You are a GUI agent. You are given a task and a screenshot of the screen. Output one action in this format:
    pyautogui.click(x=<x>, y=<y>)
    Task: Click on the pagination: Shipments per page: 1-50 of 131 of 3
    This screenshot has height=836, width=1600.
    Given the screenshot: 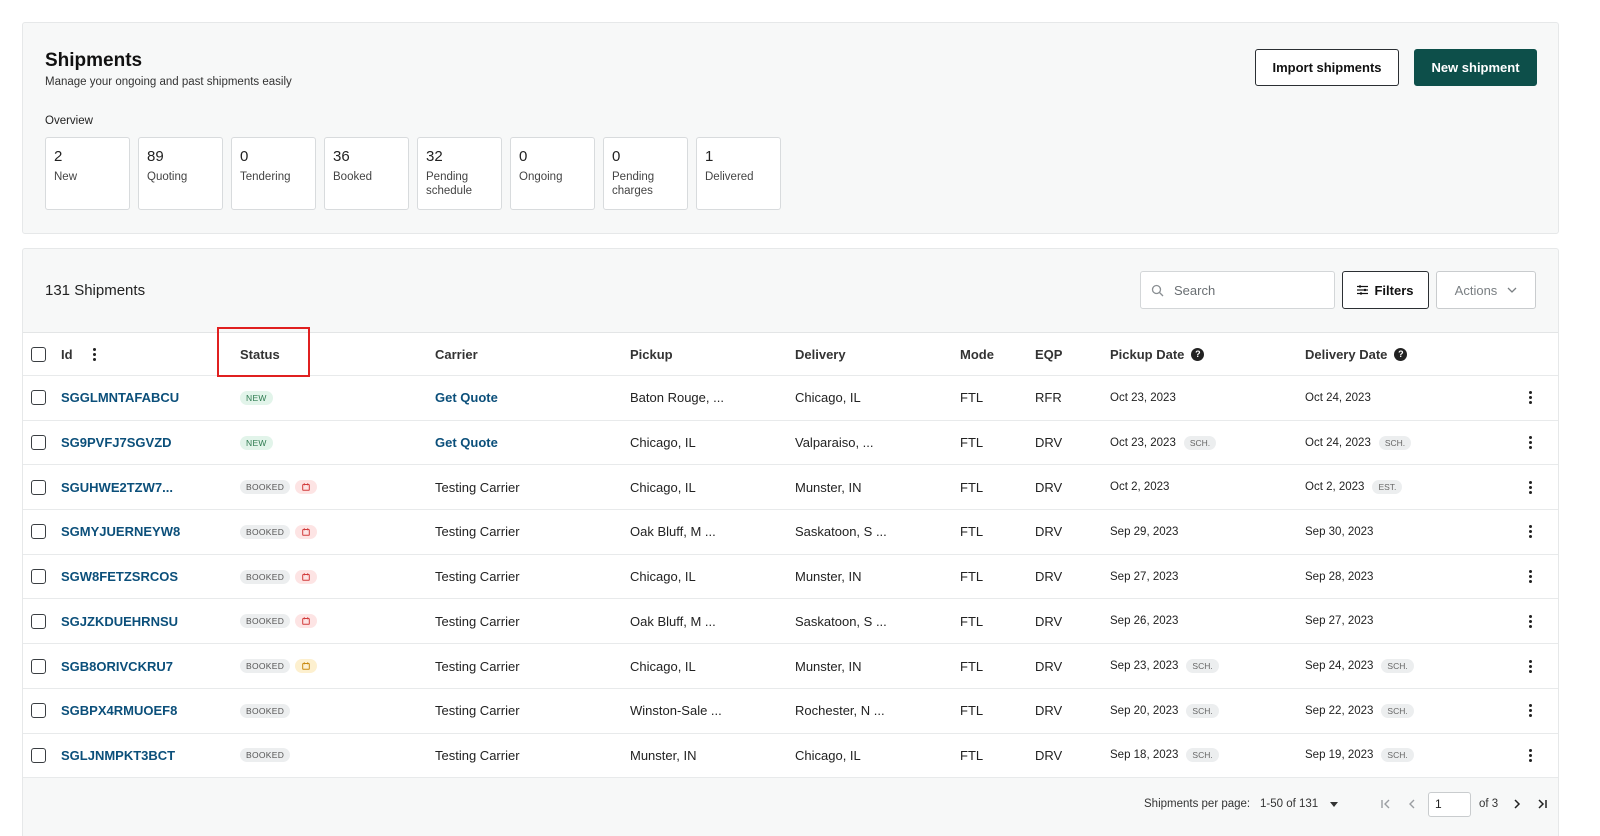 What is the action you would take?
    pyautogui.click(x=790, y=804)
    